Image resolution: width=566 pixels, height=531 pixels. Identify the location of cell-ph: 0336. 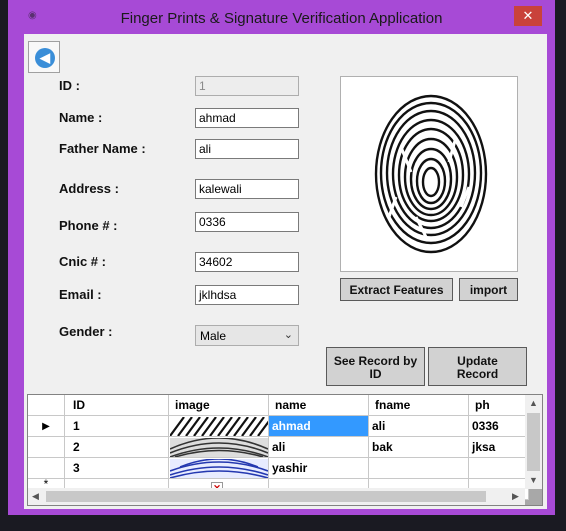
(499, 426).